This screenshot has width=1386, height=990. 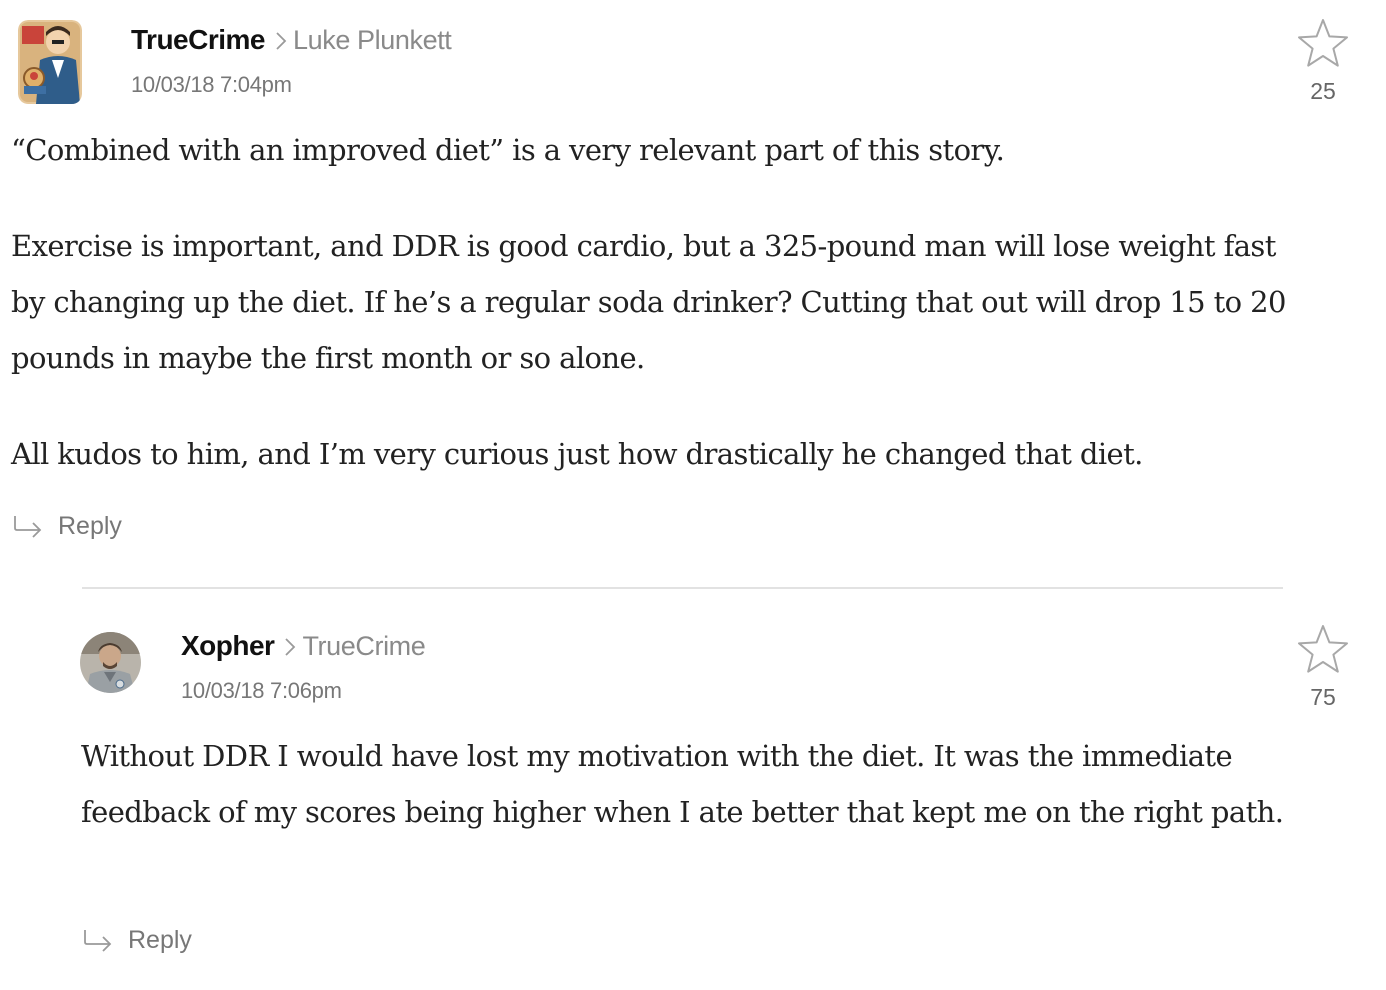 I want to click on author-name: TrueCrime, so click(x=198, y=40).